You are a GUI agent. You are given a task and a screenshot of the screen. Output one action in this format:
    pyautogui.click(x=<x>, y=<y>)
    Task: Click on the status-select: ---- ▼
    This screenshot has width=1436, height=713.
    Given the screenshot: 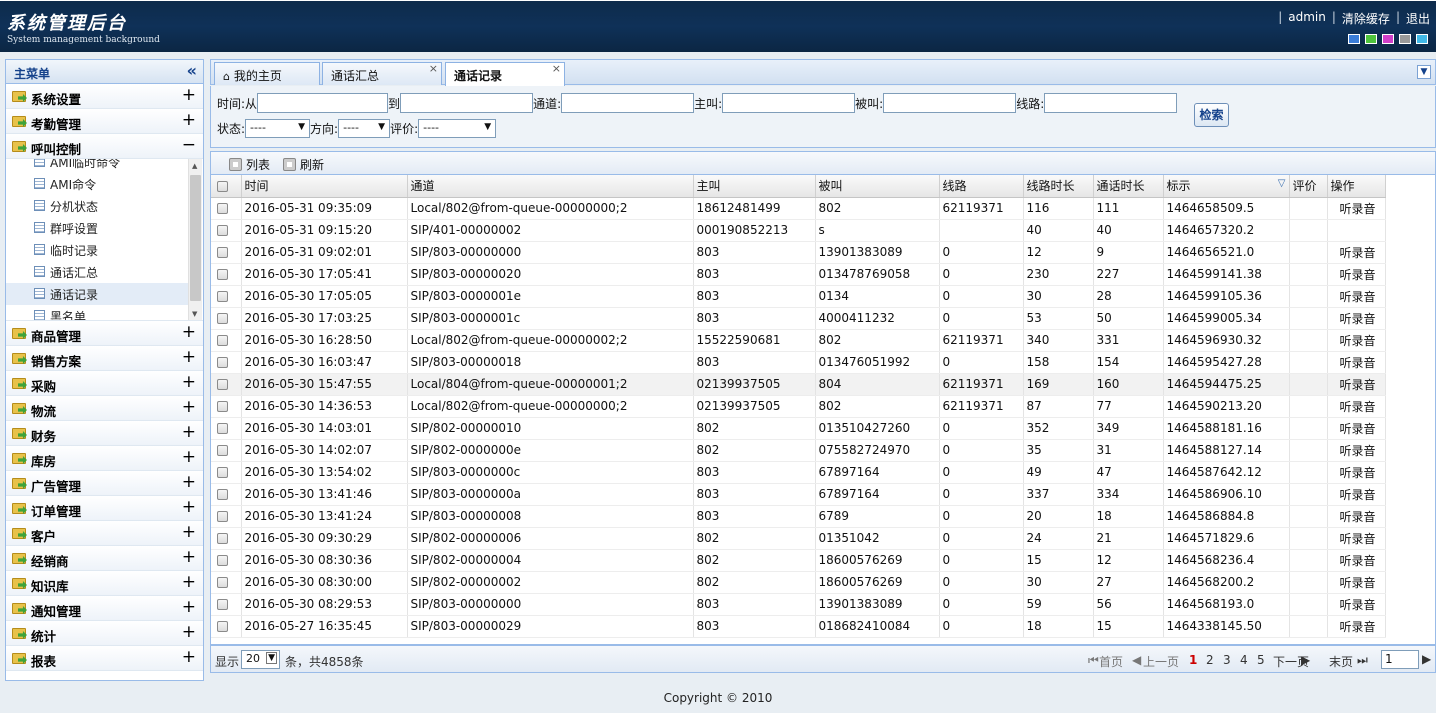 What is the action you would take?
    pyautogui.click(x=278, y=128)
    